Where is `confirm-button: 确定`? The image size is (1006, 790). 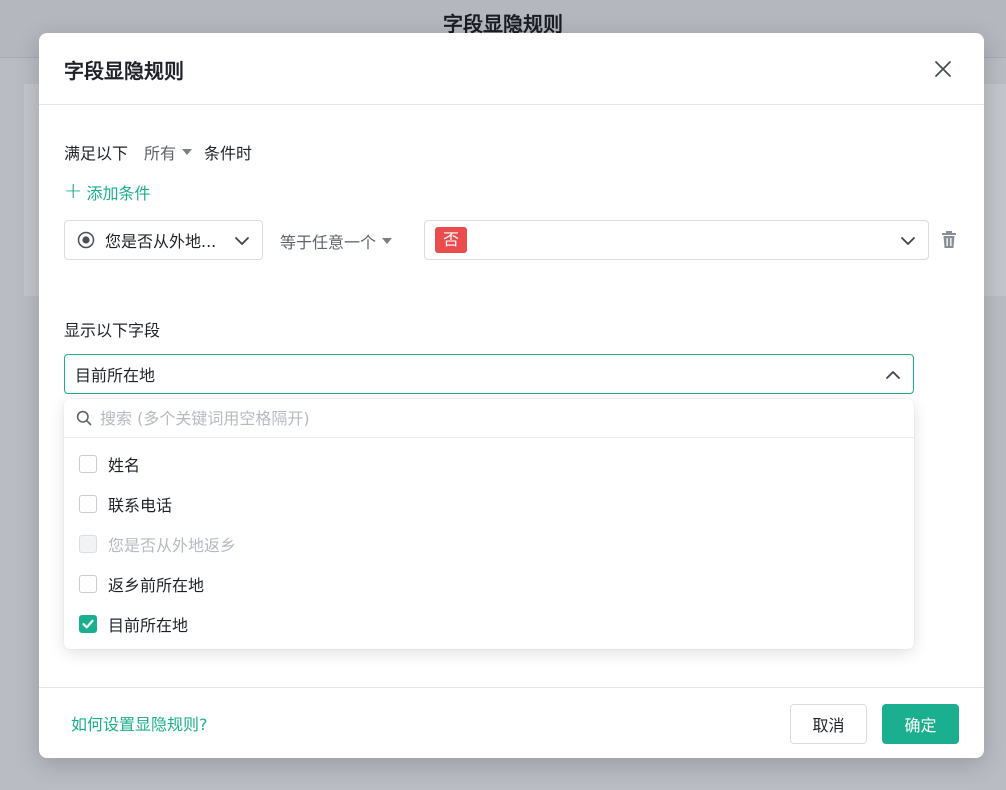
confirm-button: 确定 is located at coordinates (920, 724).